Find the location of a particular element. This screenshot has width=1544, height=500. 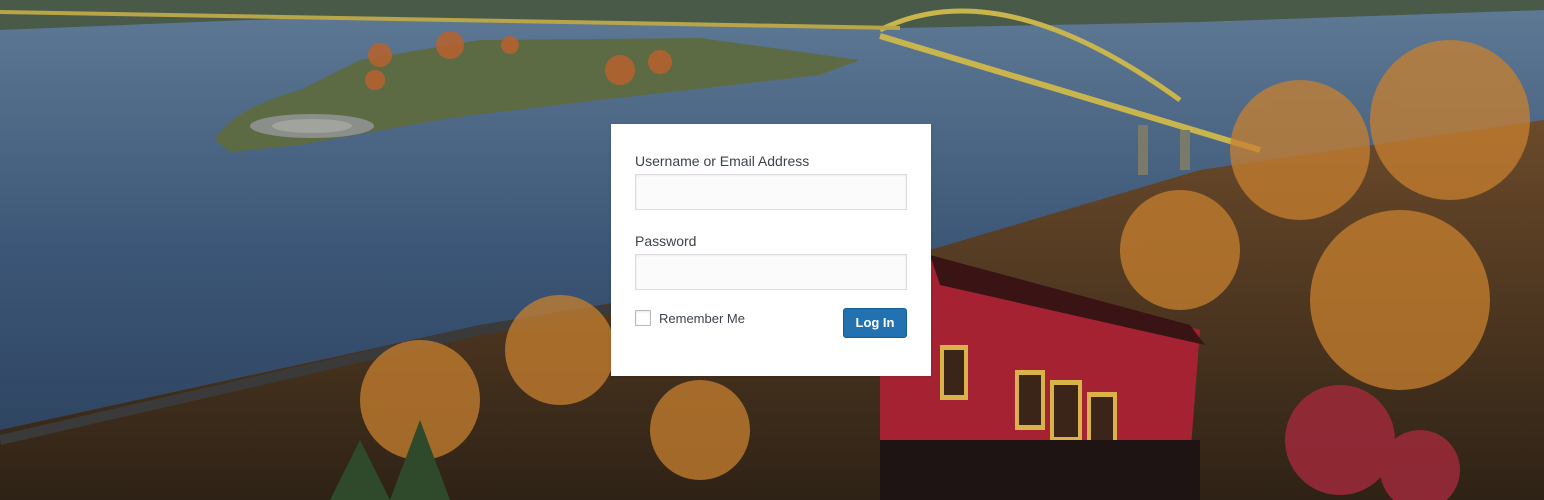

log-in-button: Log In is located at coordinates (875, 323).